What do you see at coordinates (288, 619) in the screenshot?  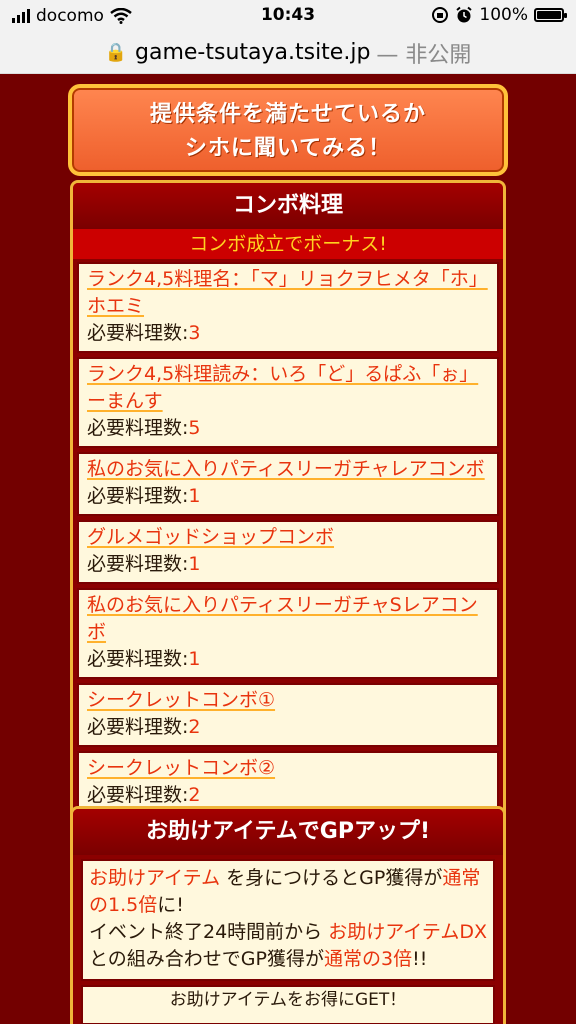 I see `combo-link: 私のお気に入りパティスリーガチャSレアコンボ` at bounding box center [288, 619].